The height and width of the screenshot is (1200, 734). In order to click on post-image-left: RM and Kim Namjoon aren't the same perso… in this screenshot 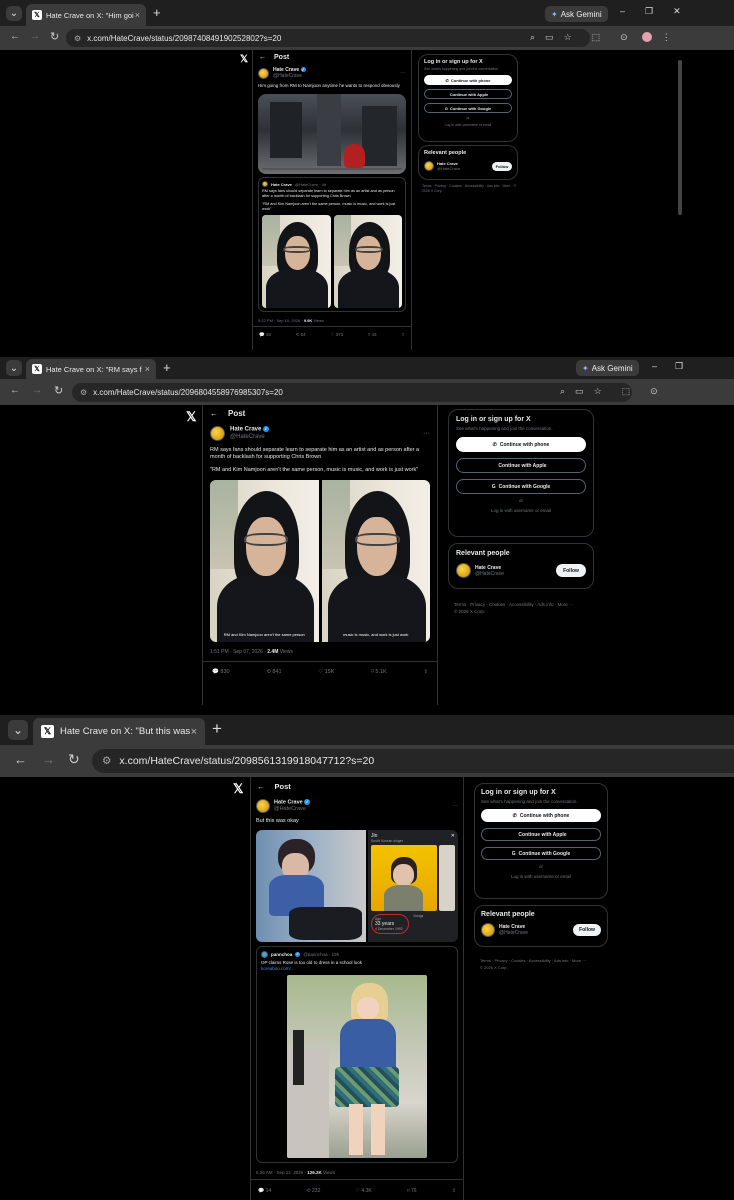, I will do `click(264, 561)`.